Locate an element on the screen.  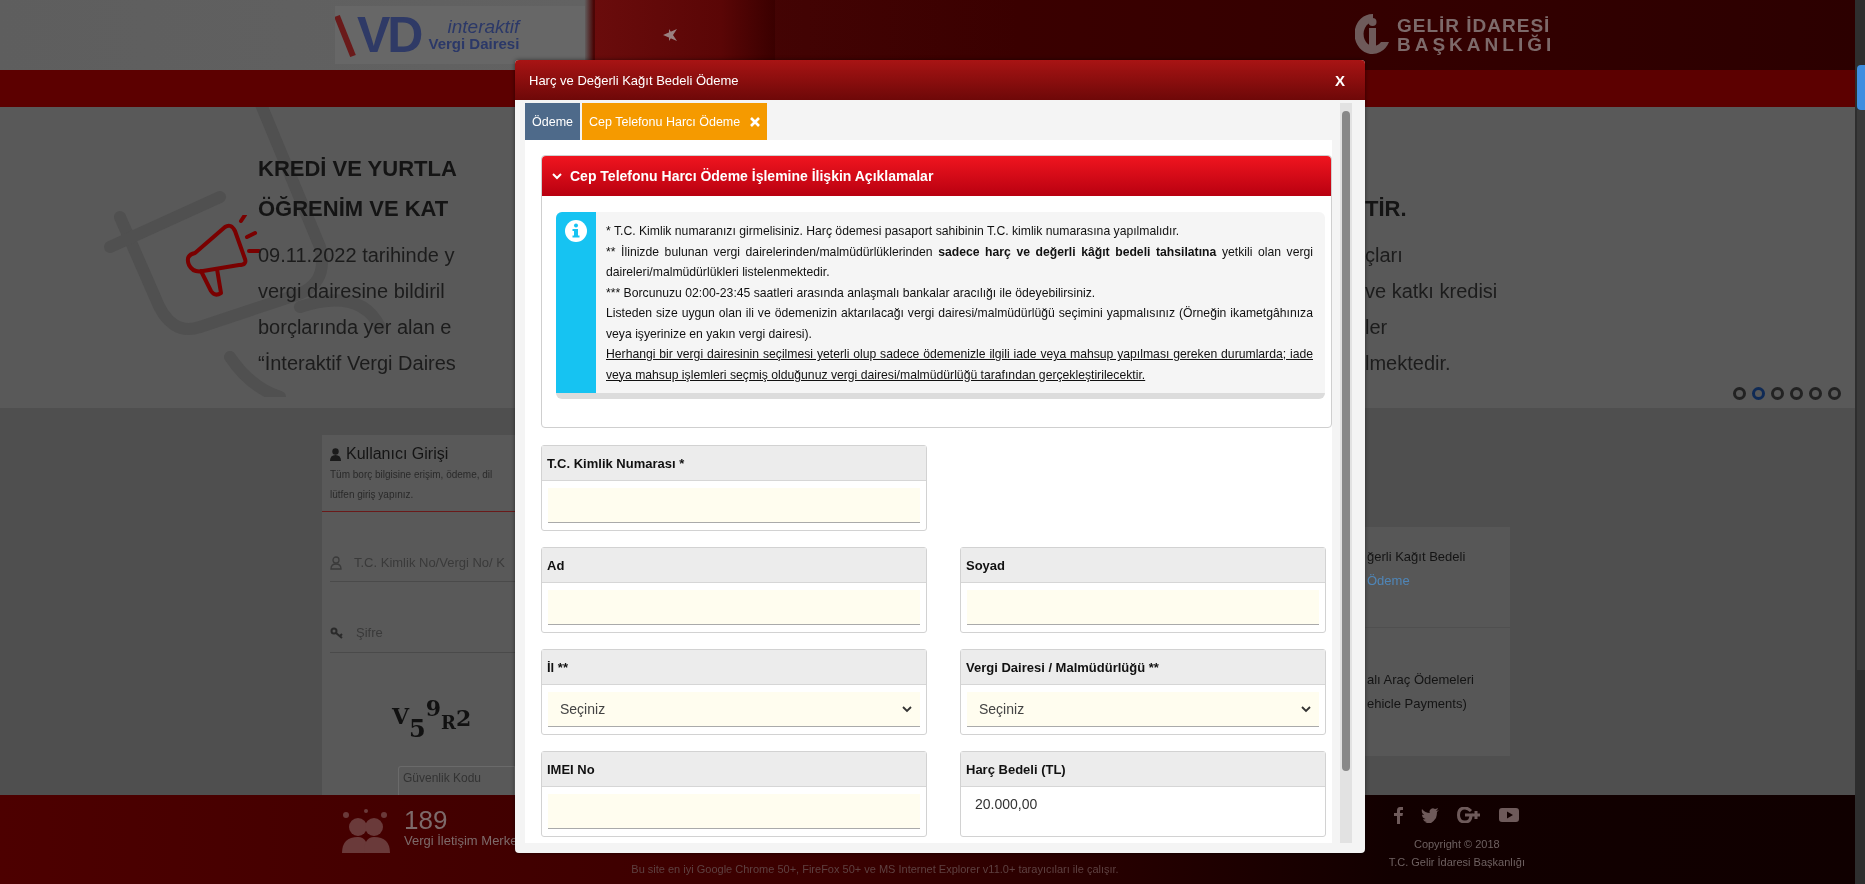
announcement-text: çları is located at coordinates (1384, 255).